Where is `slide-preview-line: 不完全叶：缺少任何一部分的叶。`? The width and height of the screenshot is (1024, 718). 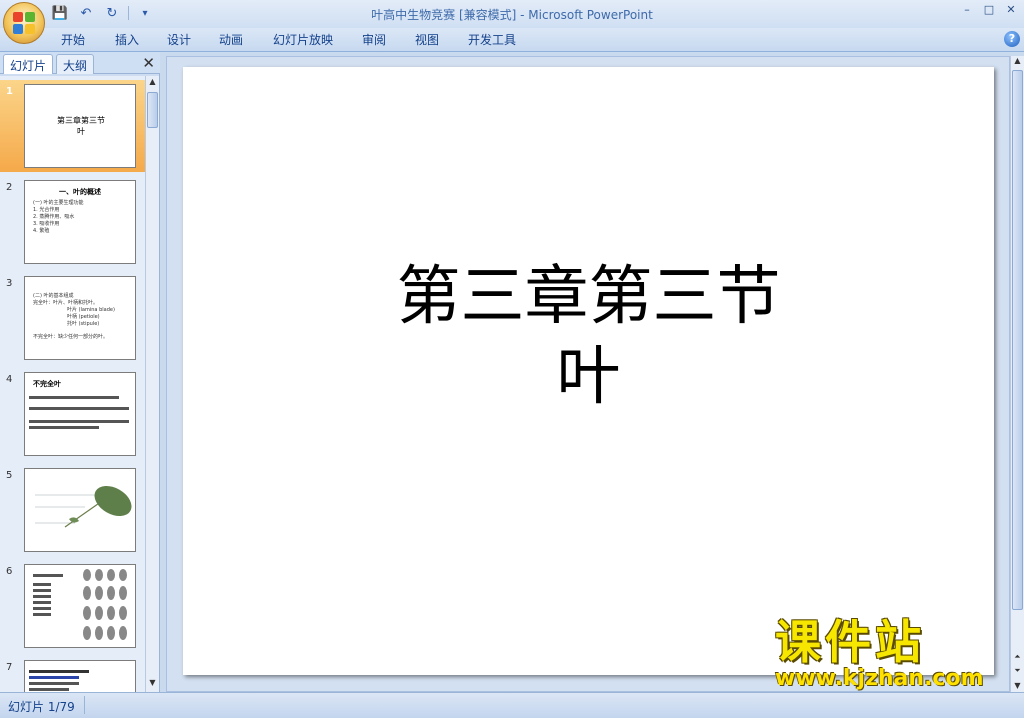 slide-preview-line: 不完全叶：缺少任何一部分的叶。 is located at coordinates (71, 337).